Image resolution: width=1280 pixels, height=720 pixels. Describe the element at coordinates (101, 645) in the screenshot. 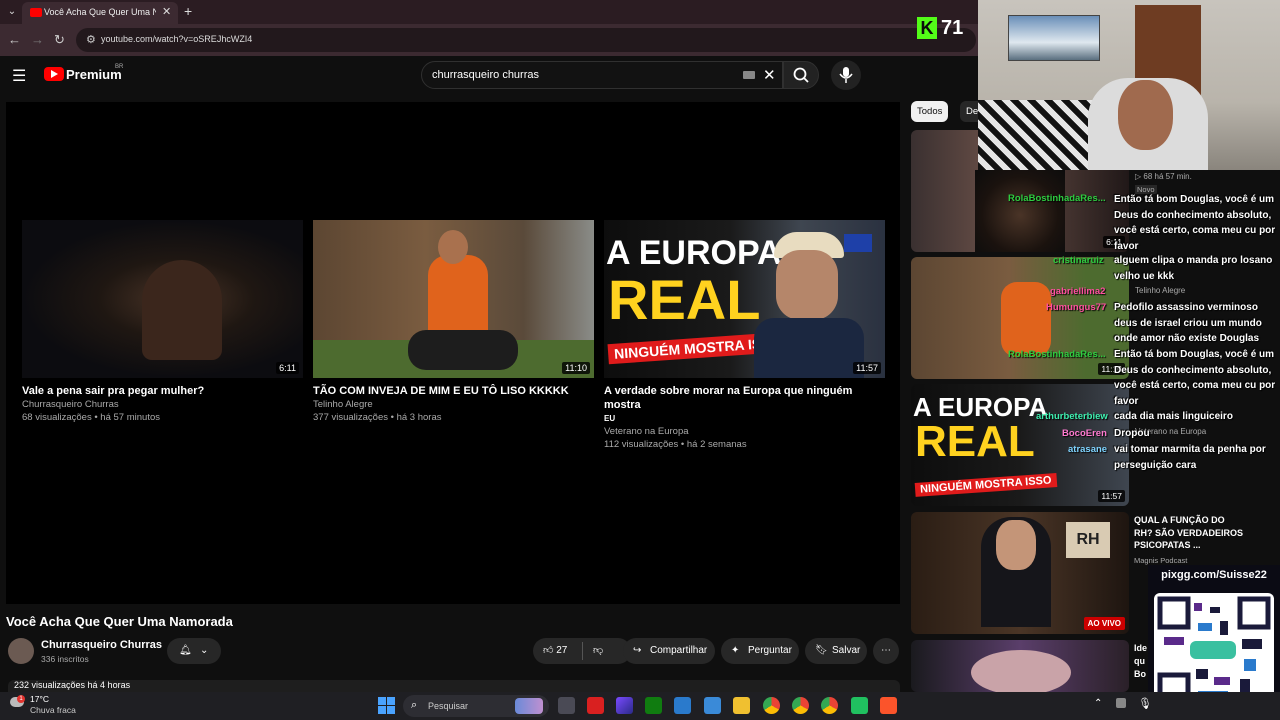

I see `channel-name: Churrasqueiro Churras` at that location.